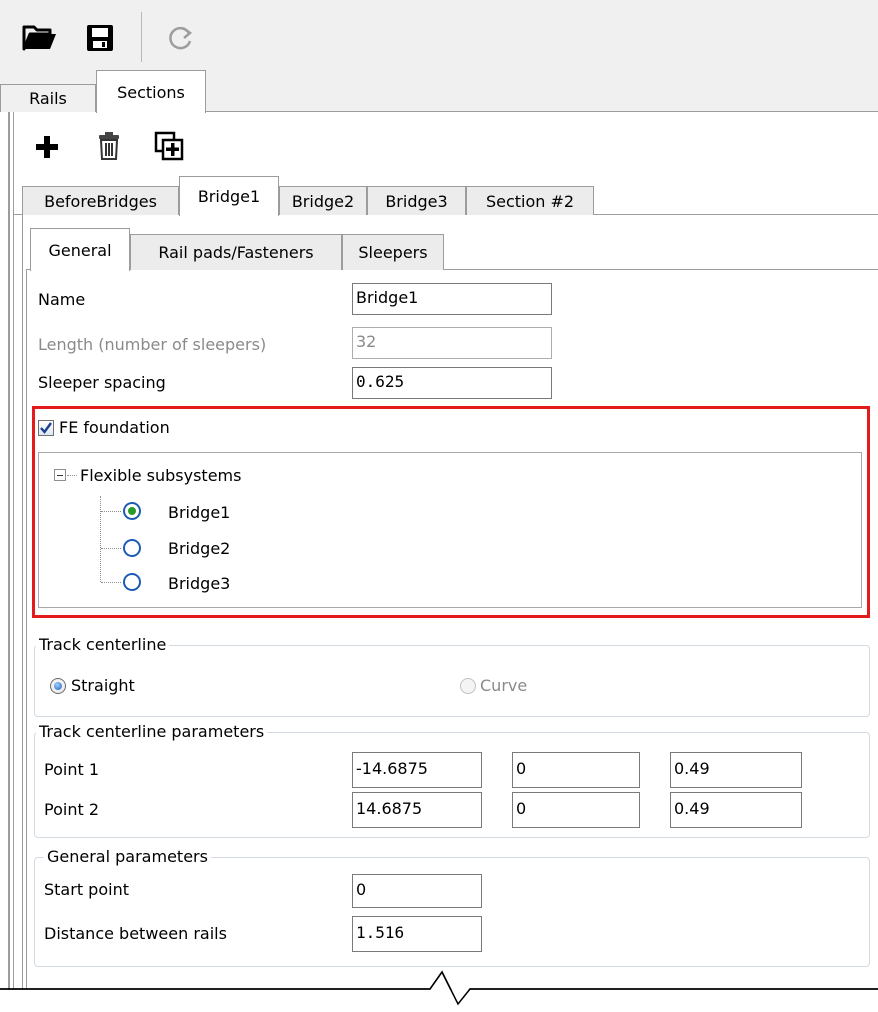 The height and width of the screenshot is (1012, 878). I want to click on distance-between-rails-label: Distance between rails, so click(135, 933).